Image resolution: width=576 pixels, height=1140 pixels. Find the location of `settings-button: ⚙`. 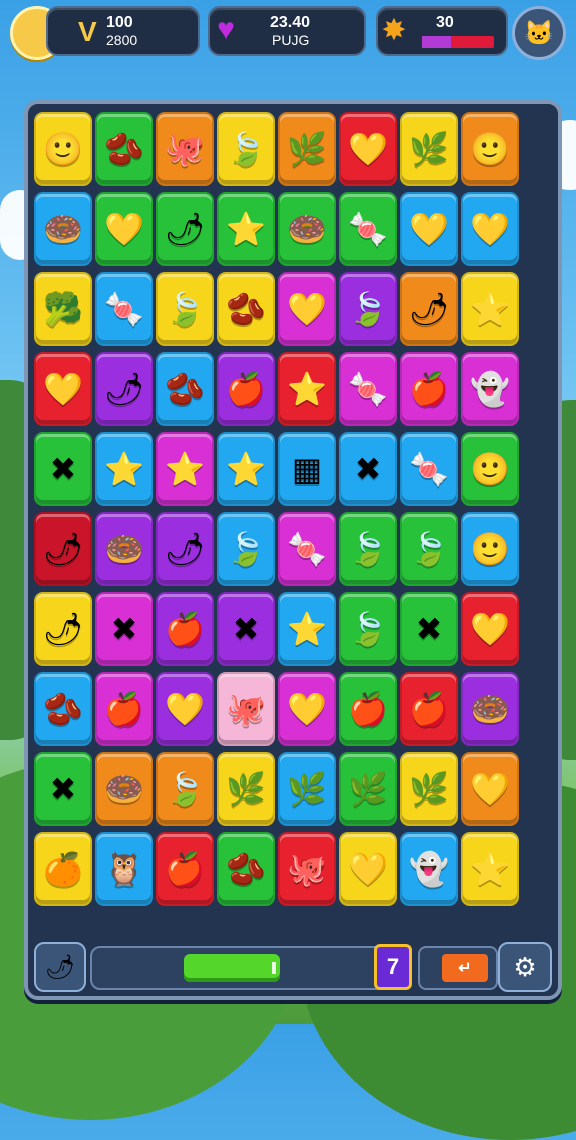

settings-button: ⚙ is located at coordinates (525, 967).